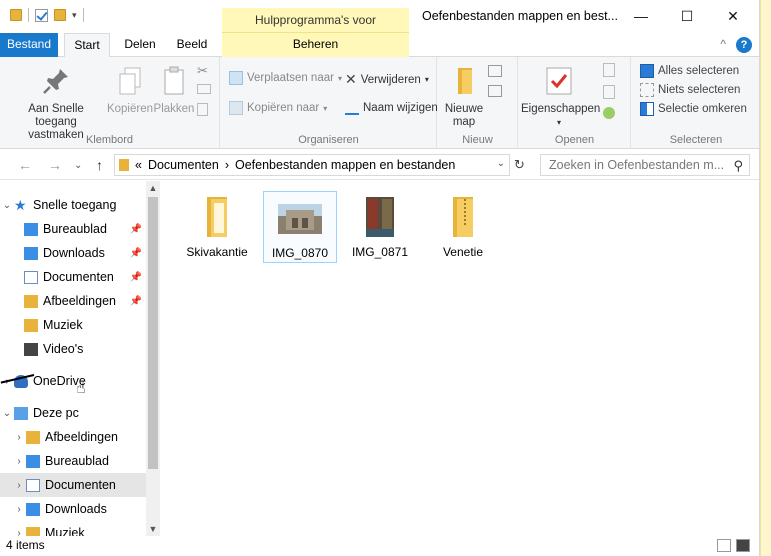 The width and height of the screenshot is (771, 556). I want to click on tab-delen: Delen, so click(140, 45).